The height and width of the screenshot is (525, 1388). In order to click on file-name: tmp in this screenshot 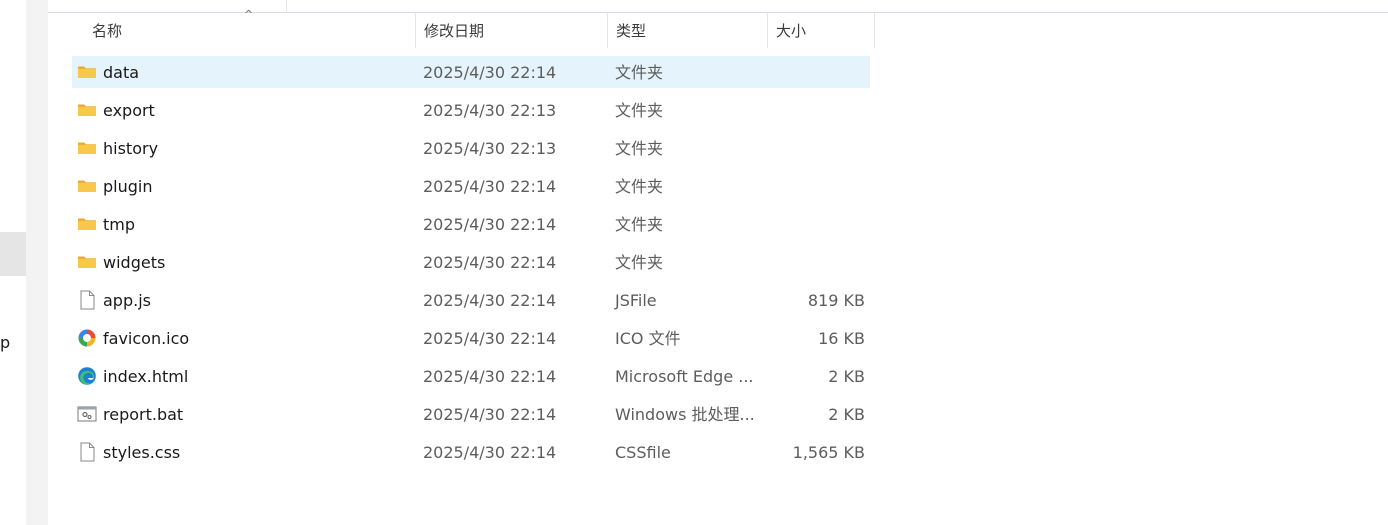, I will do `click(119, 224)`.